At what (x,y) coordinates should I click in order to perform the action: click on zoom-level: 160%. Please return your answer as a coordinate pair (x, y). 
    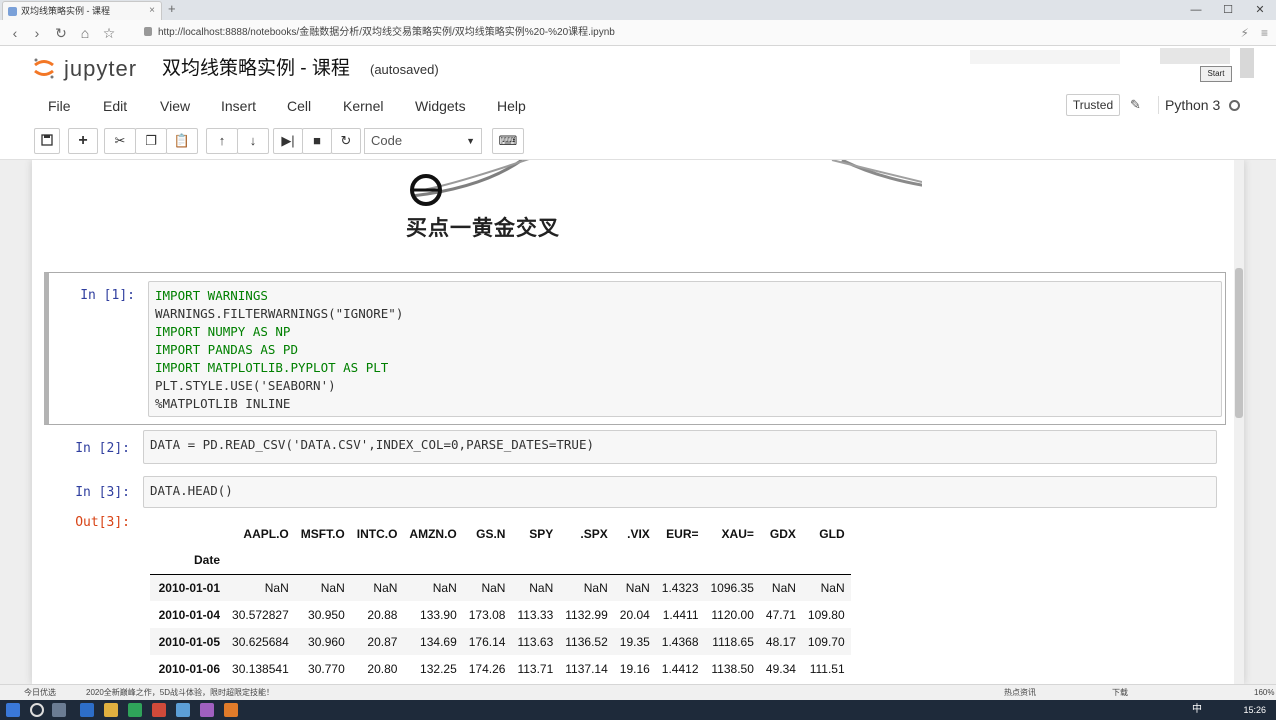
    Looking at the image, I should click on (1264, 692).